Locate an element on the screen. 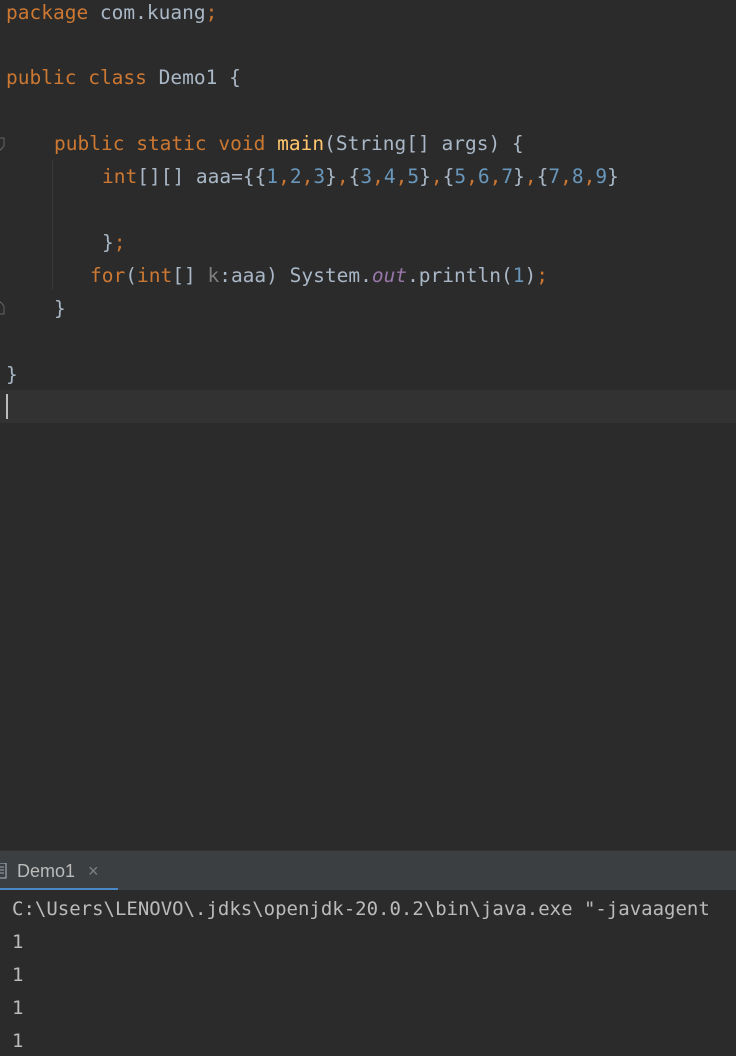 The height and width of the screenshot is (1056, 736). code-line-class-close: } is located at coordinates (12, 374).